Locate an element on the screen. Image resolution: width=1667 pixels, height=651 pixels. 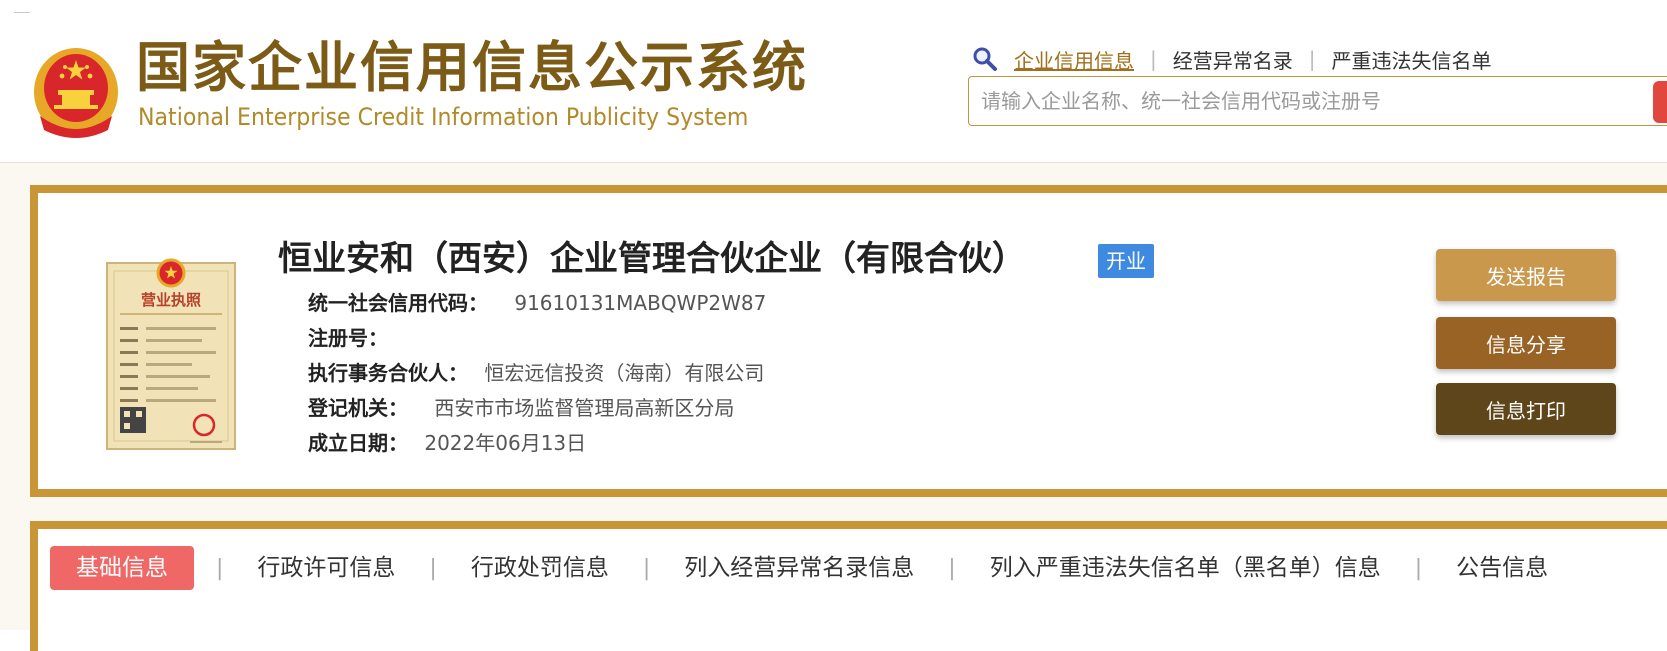
national-emblem-icon is located at coordinates (76, 88).